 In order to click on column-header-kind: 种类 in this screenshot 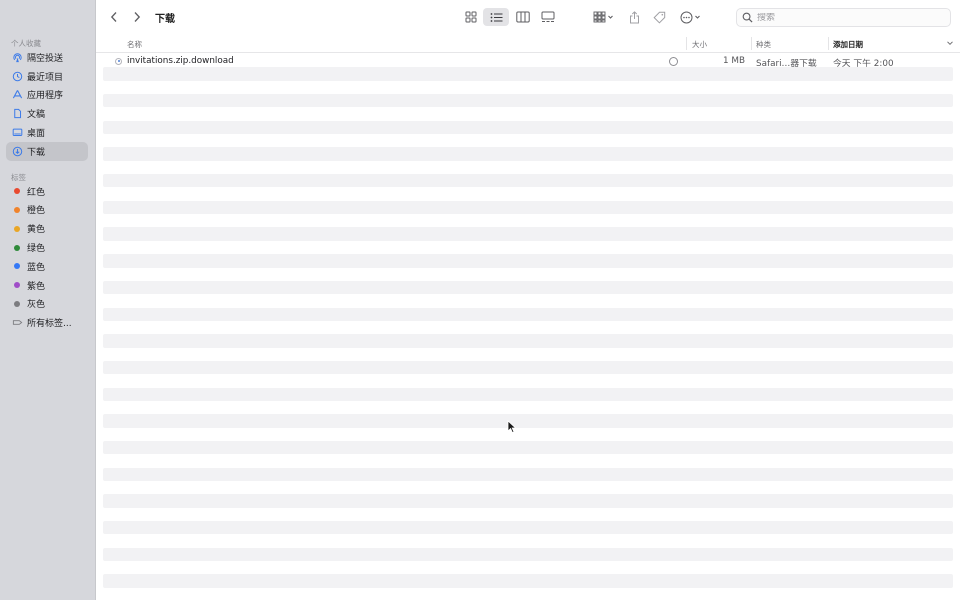, I will do `click(763, 44)`.